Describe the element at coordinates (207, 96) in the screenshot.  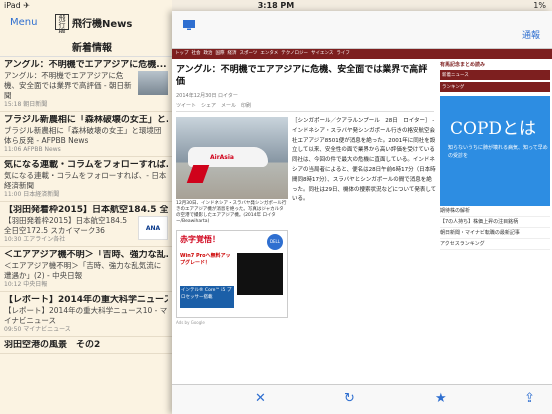
I see `article-byline: 2014年12月30日 ロイター` at that location.